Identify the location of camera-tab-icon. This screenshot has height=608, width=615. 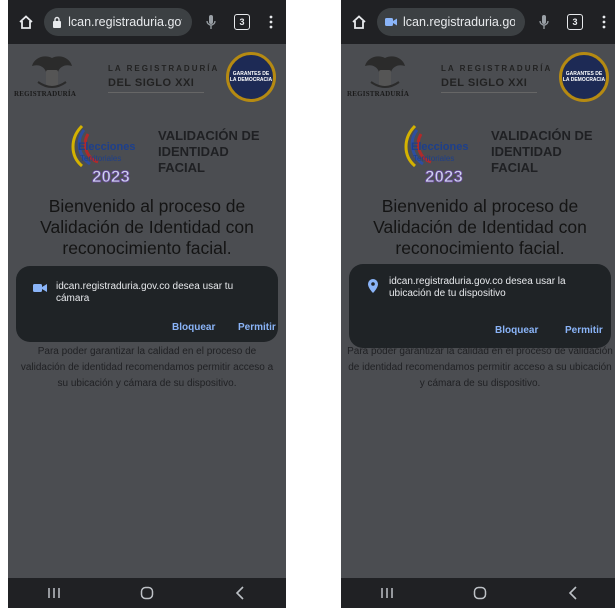
(391, 22).